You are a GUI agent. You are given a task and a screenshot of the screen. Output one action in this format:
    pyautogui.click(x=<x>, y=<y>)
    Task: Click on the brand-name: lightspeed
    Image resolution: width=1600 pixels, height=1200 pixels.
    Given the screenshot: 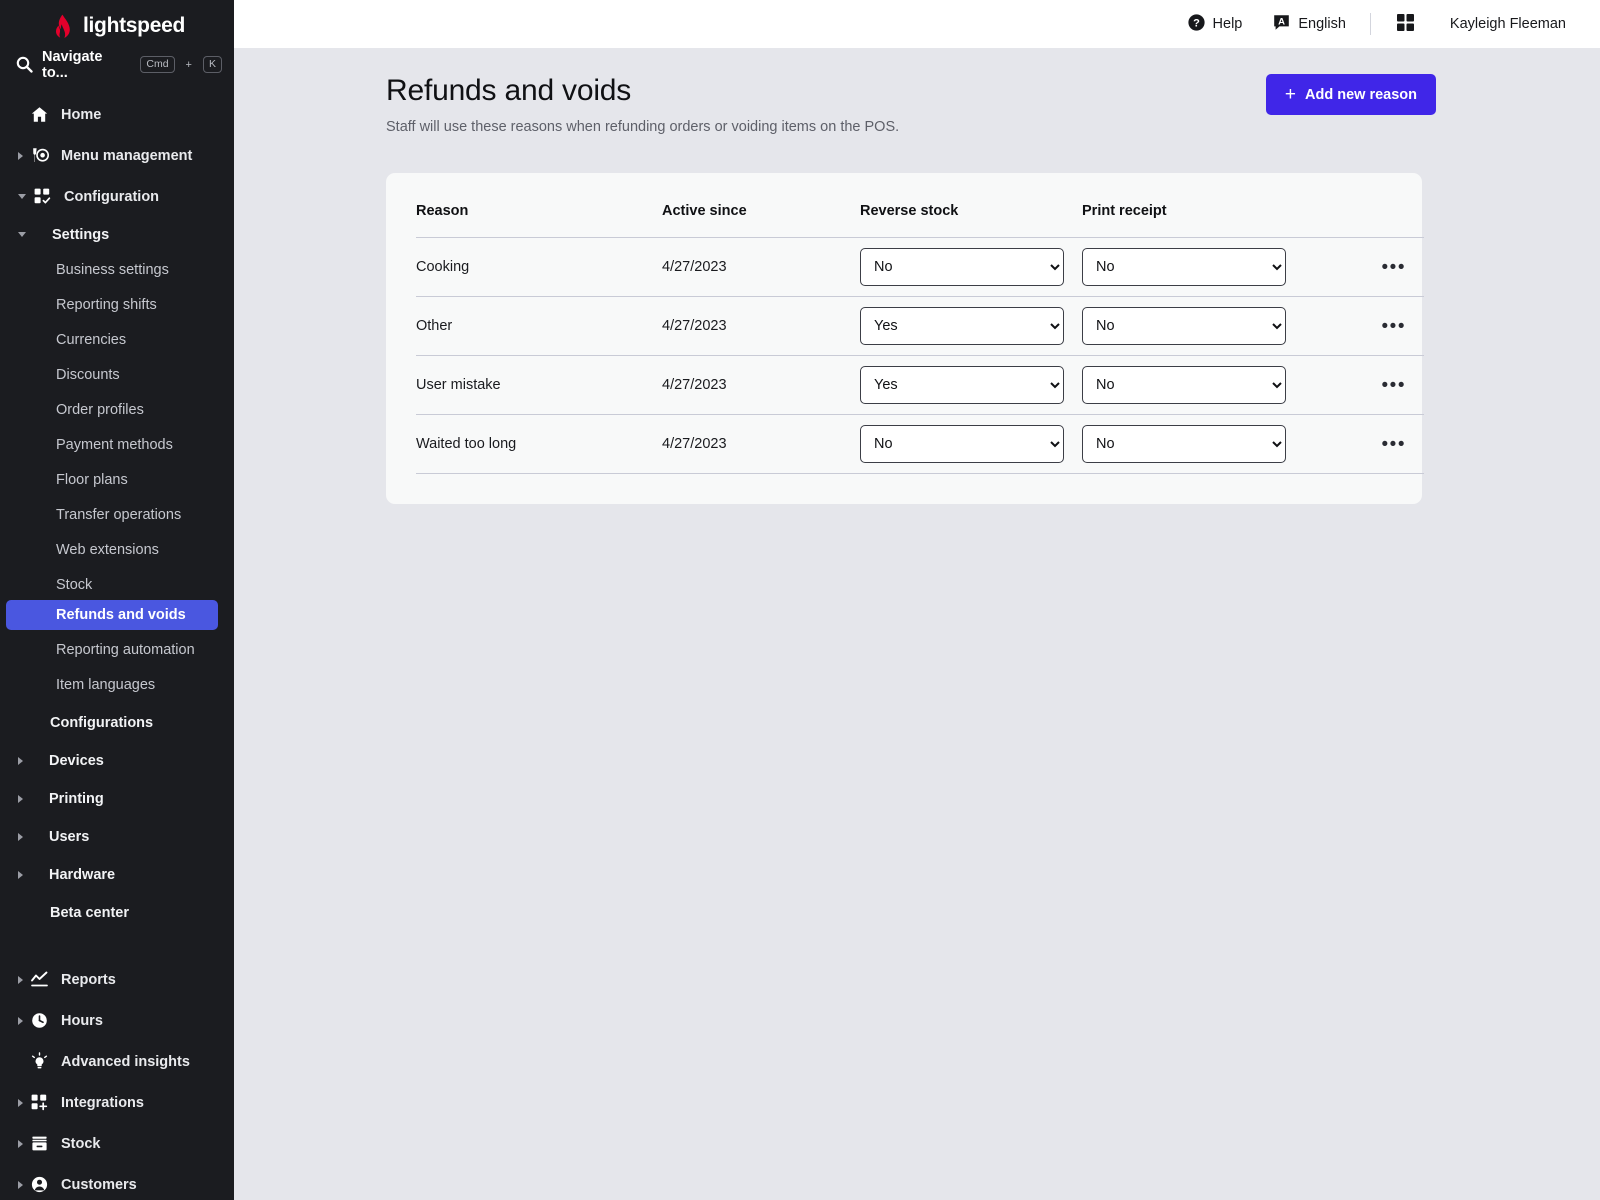 What is the action you would take?
    pyautogui.click(x=133, y=26)
    